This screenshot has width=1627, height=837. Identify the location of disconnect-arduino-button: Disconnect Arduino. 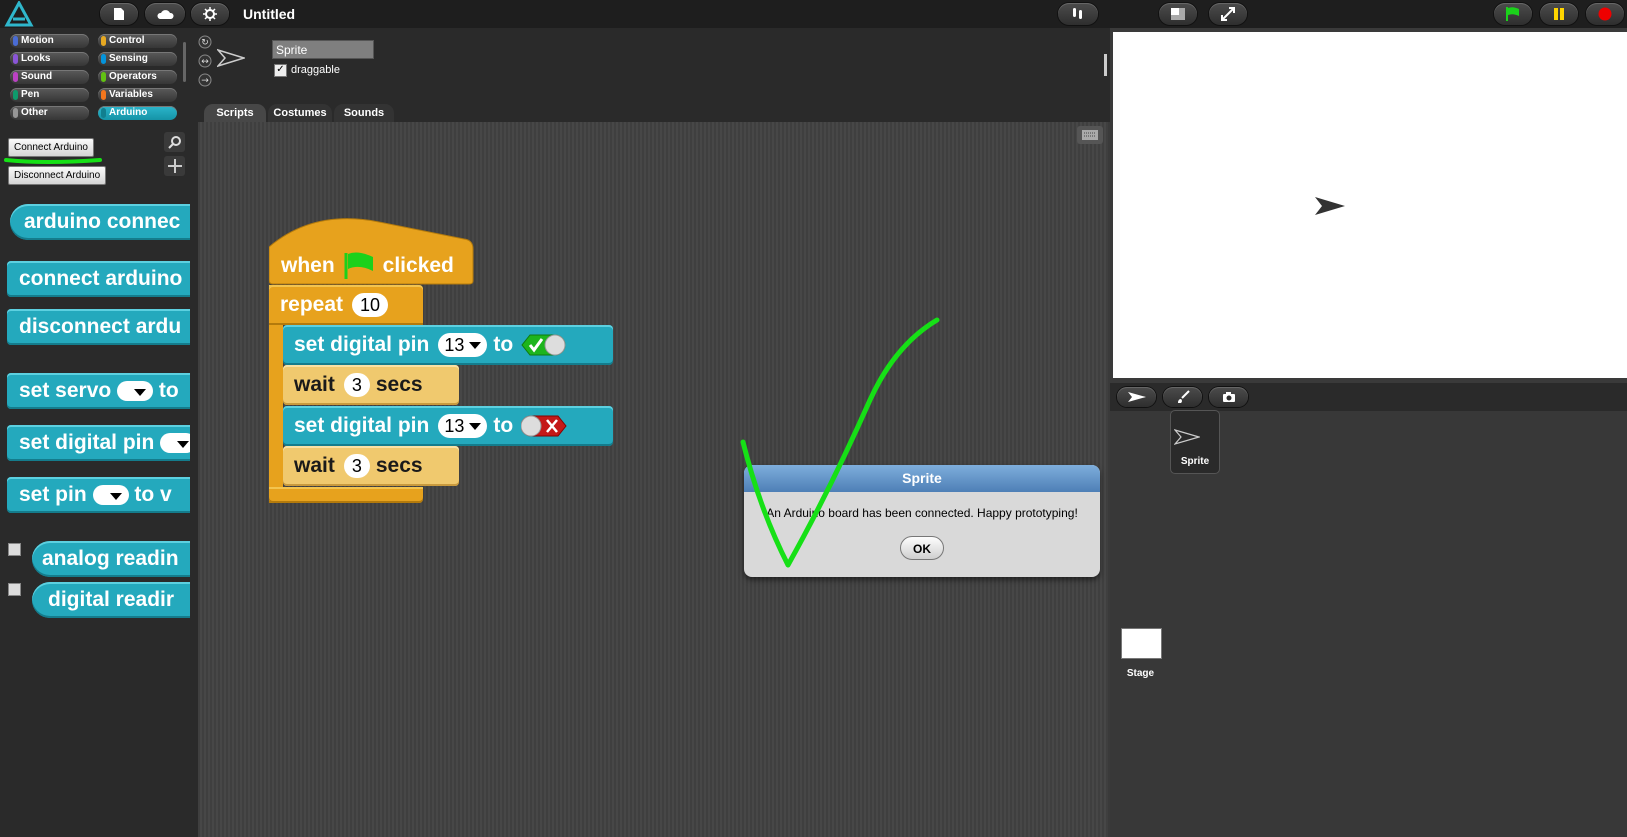
(57, 175).